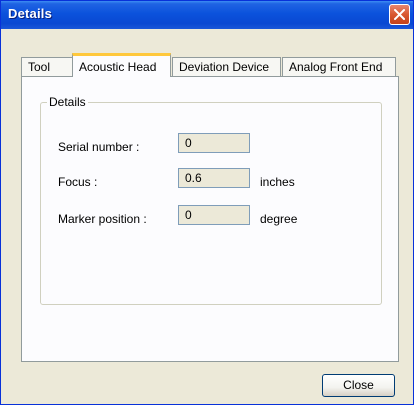 This screenshot has height=405, width=414. I want to click on window-close-button, so click(399, 14).